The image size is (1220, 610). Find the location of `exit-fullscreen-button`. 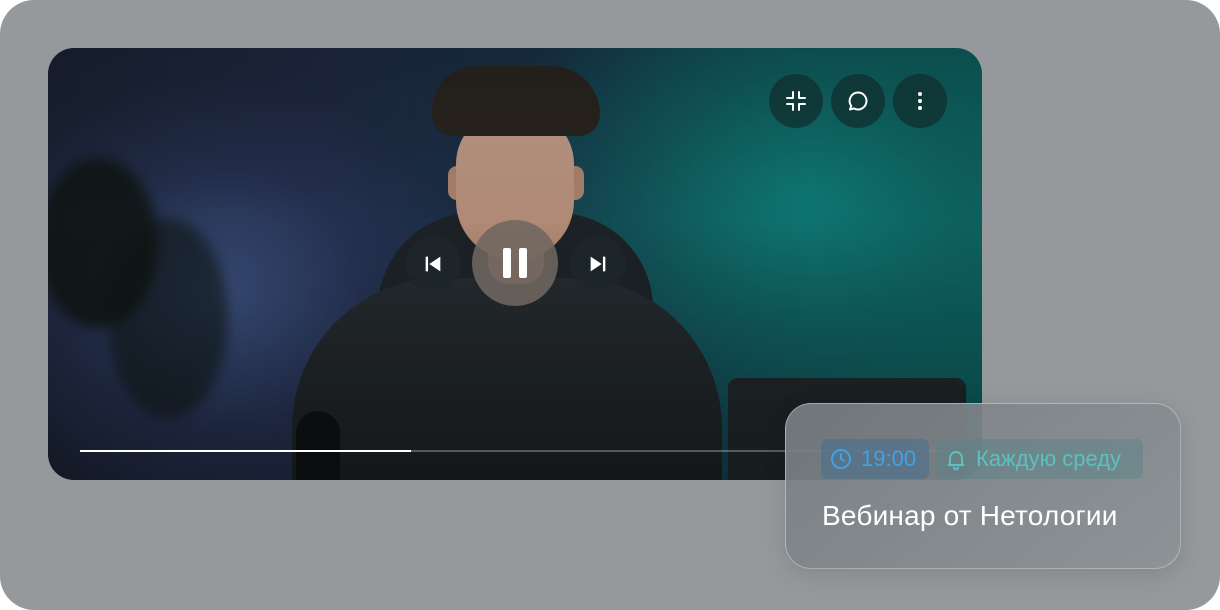

exit-fullscreen-button is located at coordinates (796, 101).